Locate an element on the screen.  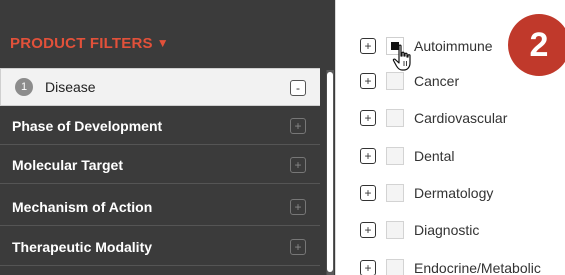
option-label: Cardiovascular is located at coordinates (461, 118).